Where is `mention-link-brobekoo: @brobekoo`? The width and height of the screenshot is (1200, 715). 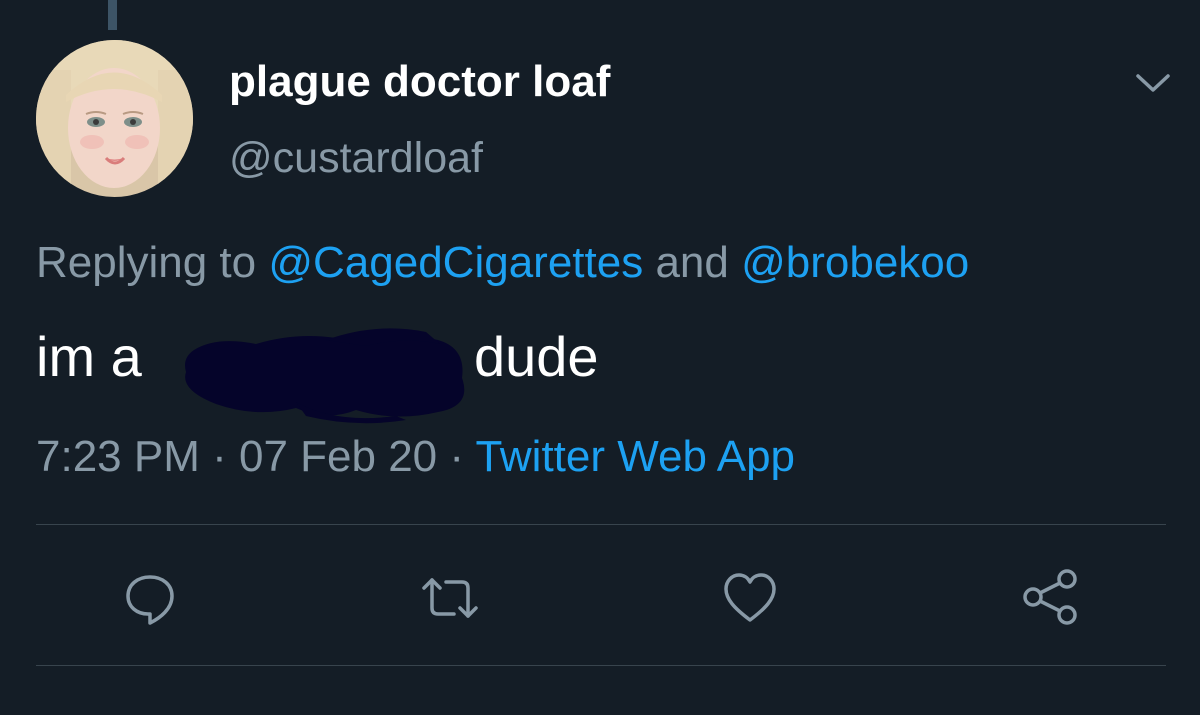
mention-link-brobekoo: @brobekoo is located at coordinates (855, 262).